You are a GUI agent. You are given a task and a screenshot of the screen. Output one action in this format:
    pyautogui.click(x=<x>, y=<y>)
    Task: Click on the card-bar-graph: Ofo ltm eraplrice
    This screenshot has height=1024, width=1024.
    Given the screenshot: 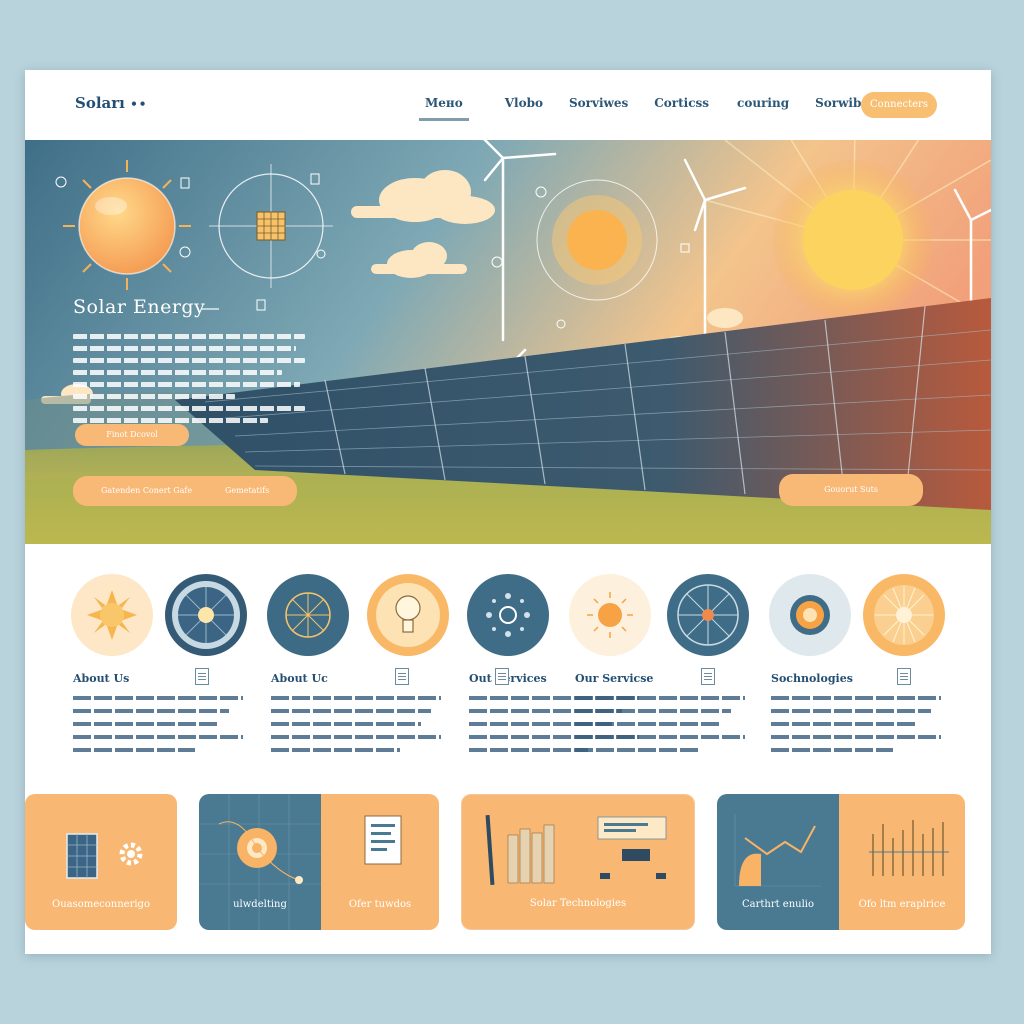 What is the action you would take?
    pyautogui.click(x=902, y=862)
    